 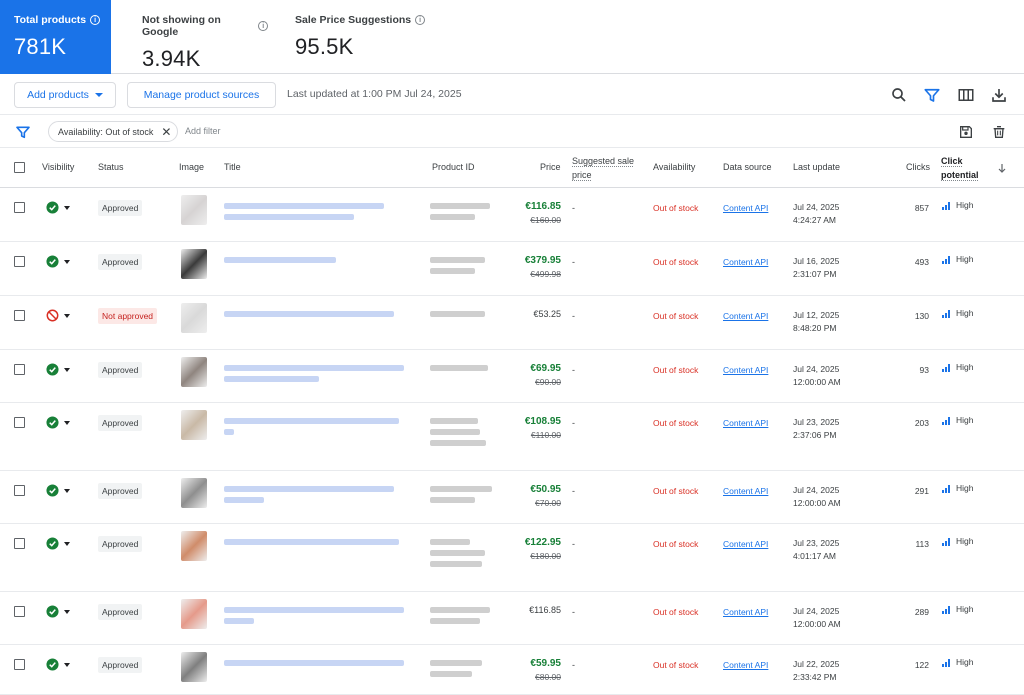 I want to click on availability-filter-chip: Availability: Out of stock ✕, so click(x=113, y=131).